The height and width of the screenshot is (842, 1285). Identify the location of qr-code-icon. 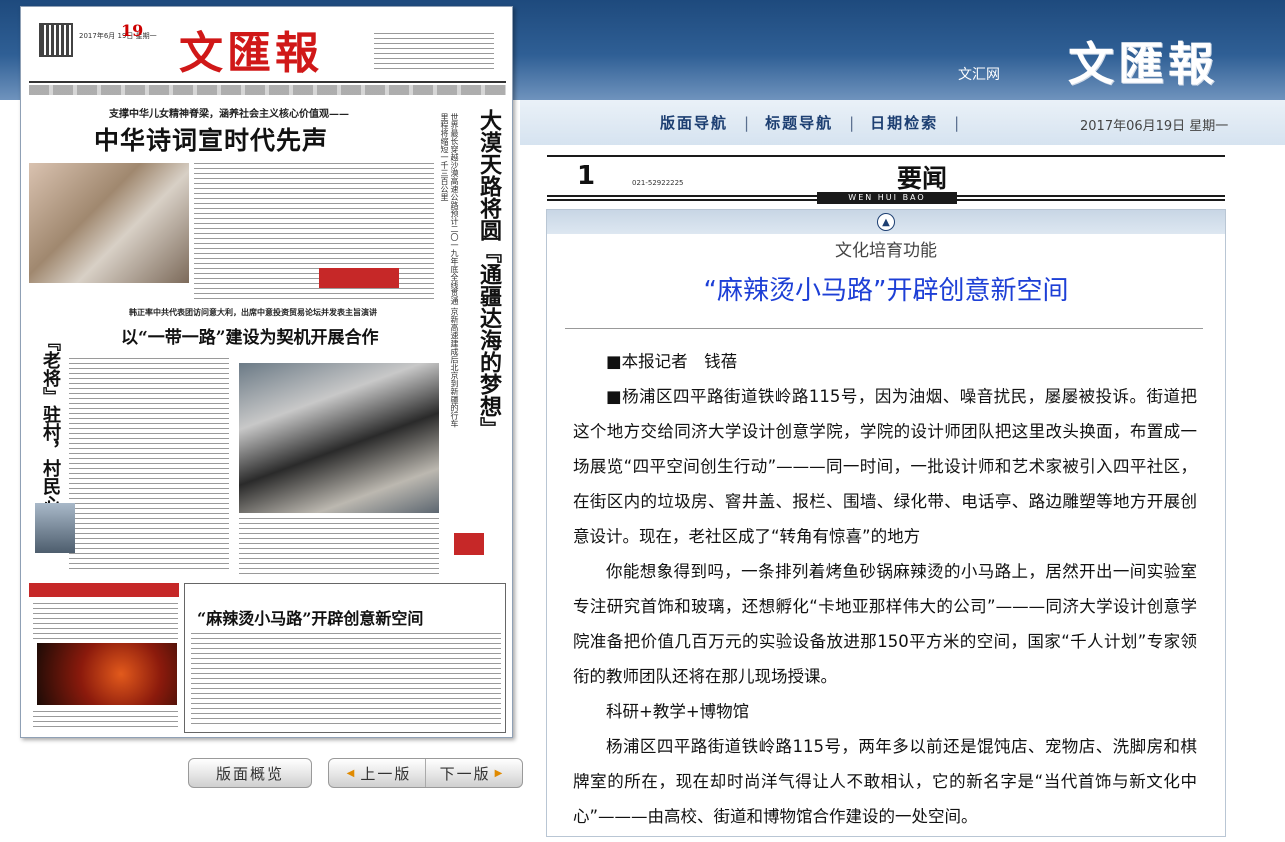
(56, 40).